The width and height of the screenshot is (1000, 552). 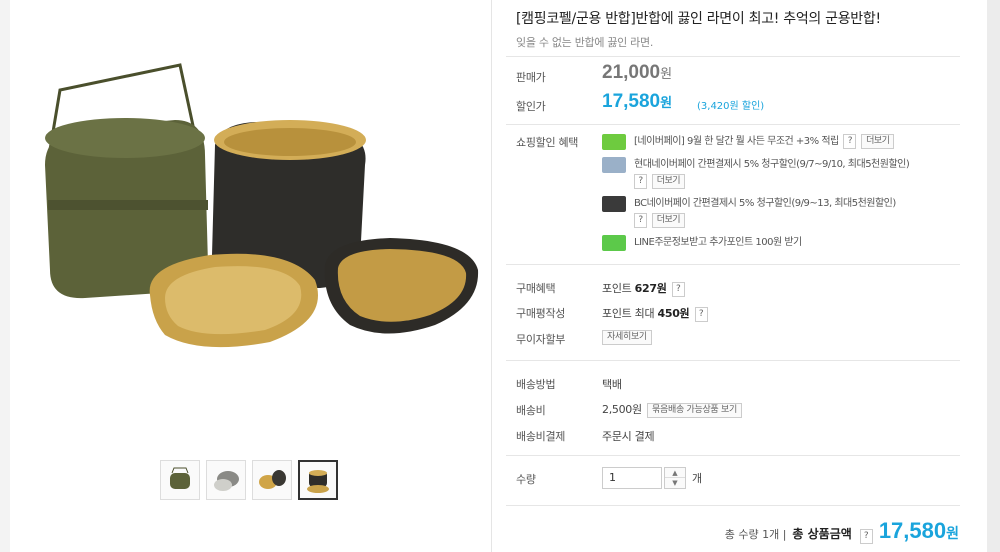 What do you see at coordinates (993, 276) in the screenshot?
I see `page-scroll-edge` at bounding box center [993, 276].